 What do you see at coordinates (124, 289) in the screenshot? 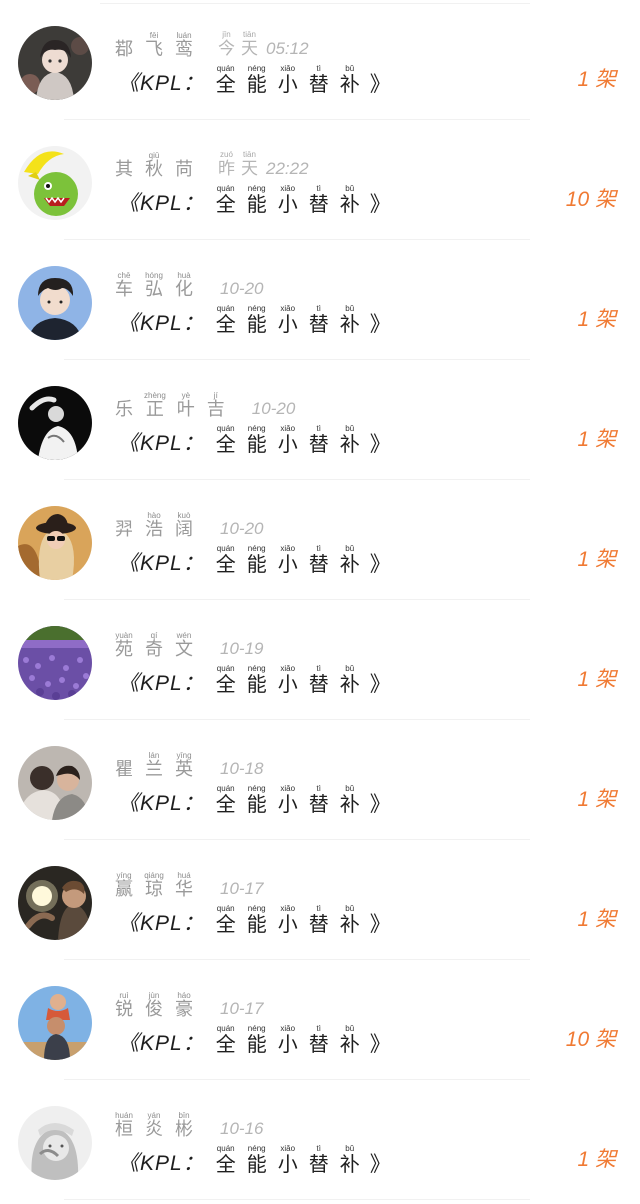
I see `hanzi: 车` at bounding box center [124, 289].